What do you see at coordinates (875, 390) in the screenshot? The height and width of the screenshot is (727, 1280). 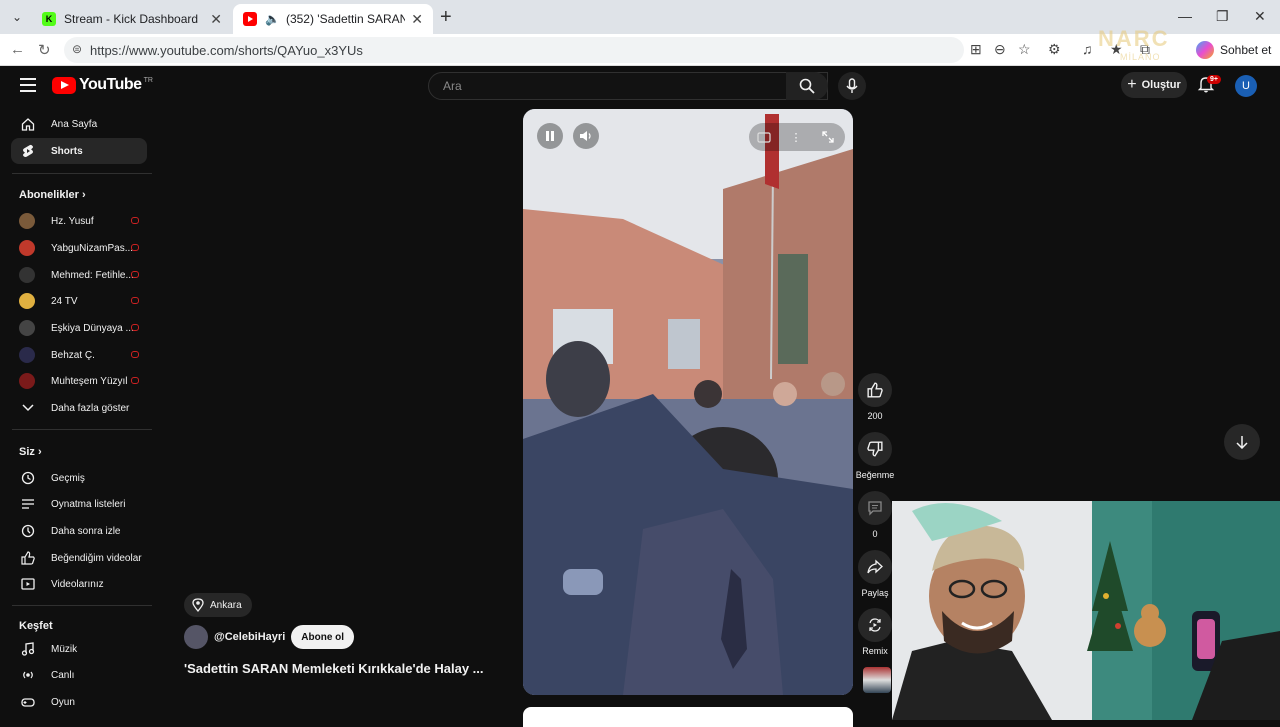 I see `like-icon` at bounding box center [875, 390].